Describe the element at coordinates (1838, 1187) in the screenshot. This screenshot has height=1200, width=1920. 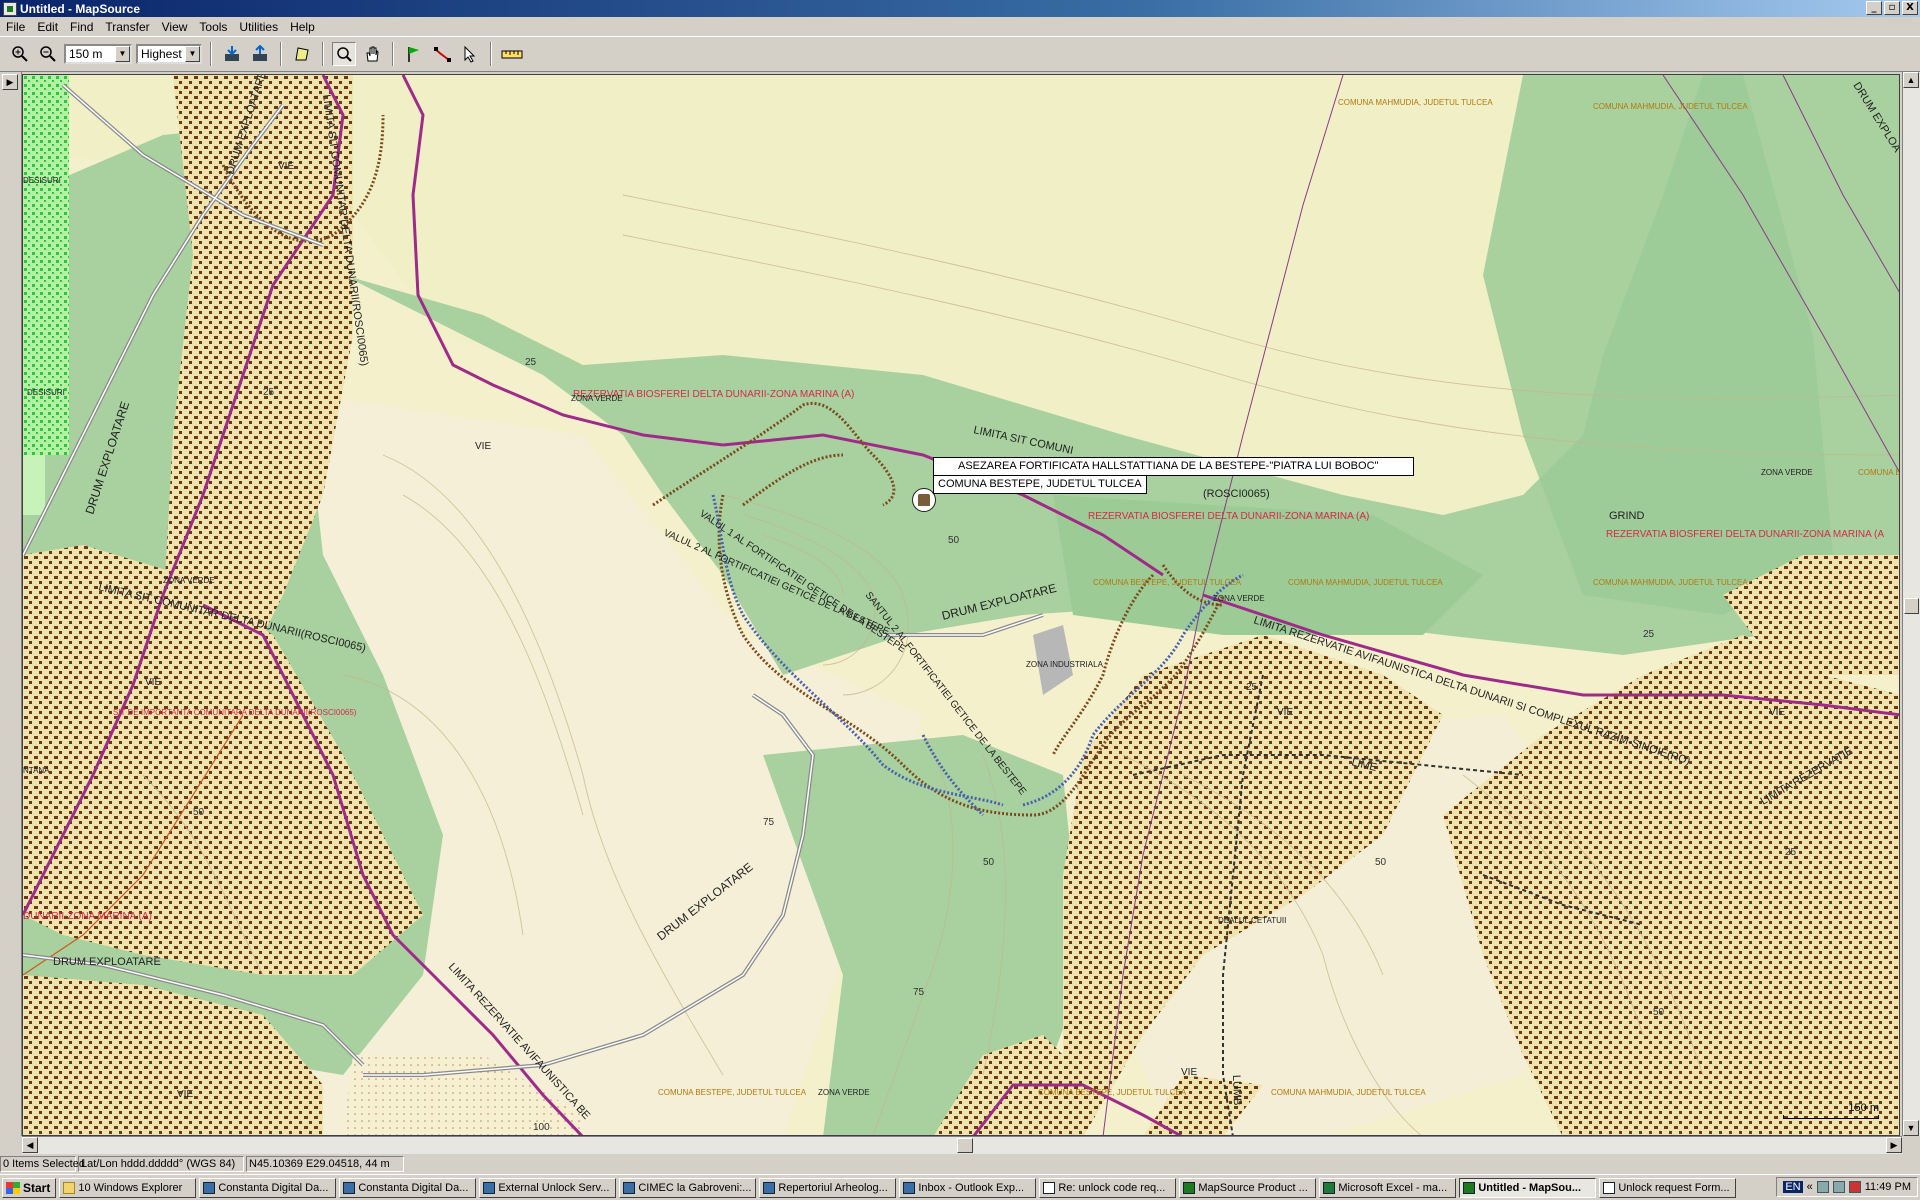
I see `volume-icon` at that location.